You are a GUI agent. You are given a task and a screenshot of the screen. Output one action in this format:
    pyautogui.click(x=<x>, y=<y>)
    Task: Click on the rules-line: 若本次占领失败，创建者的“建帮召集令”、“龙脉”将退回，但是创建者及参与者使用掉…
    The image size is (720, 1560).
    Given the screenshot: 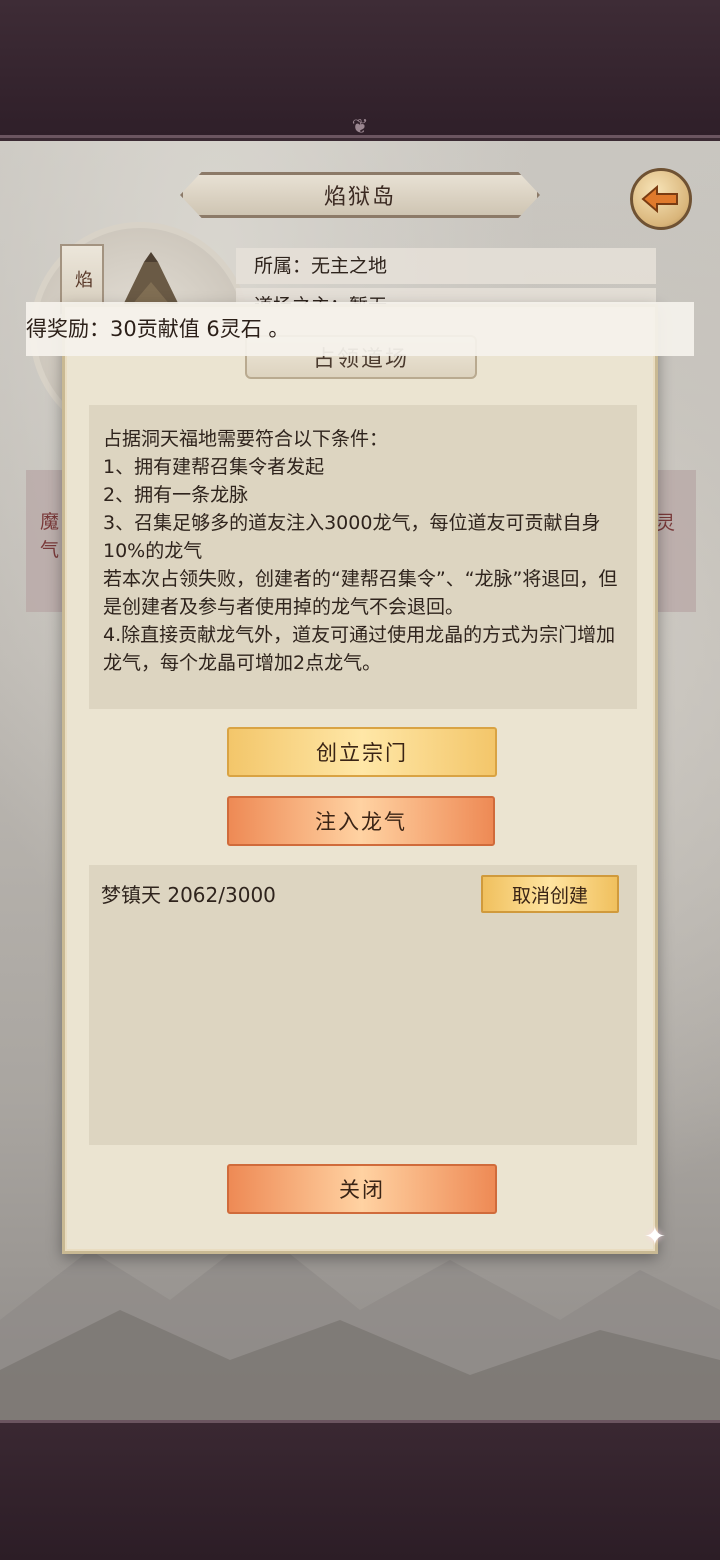 What is the action you would take?
    pyautogui.click(x=360, y=593)
    